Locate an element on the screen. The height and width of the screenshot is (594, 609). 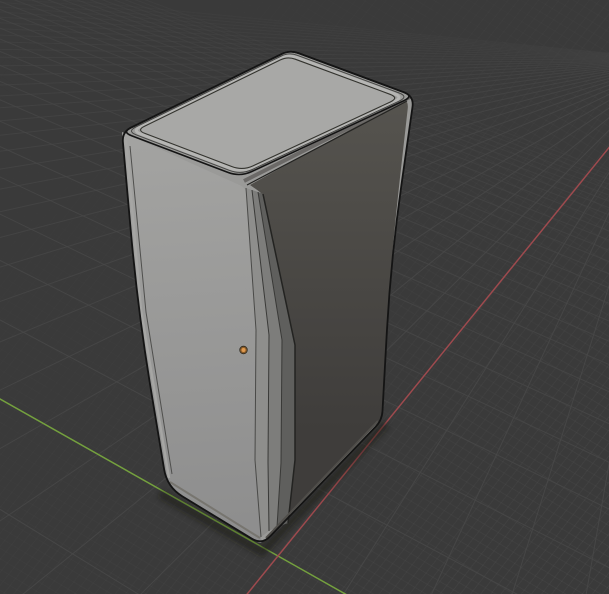
object-origin-dot is located at coordinates (243, 350).